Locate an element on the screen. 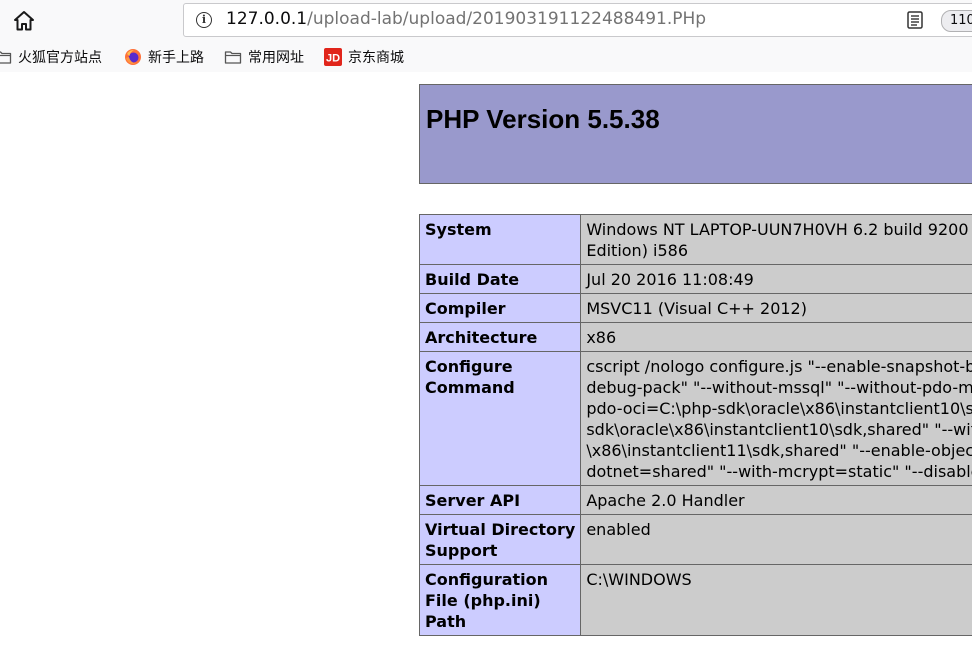 This screenshot has width=972, height=652. row-value: enabled is located at coordinates (776, 539).